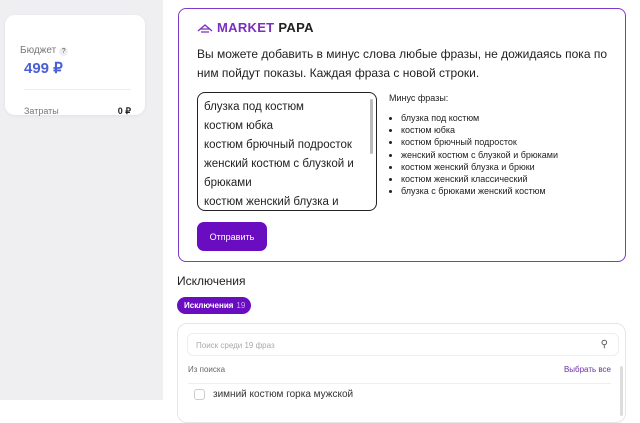 Image resolution: width=640 pixels, height=423 pixels. I want to click on tab-count: 19, so click(241, 305).